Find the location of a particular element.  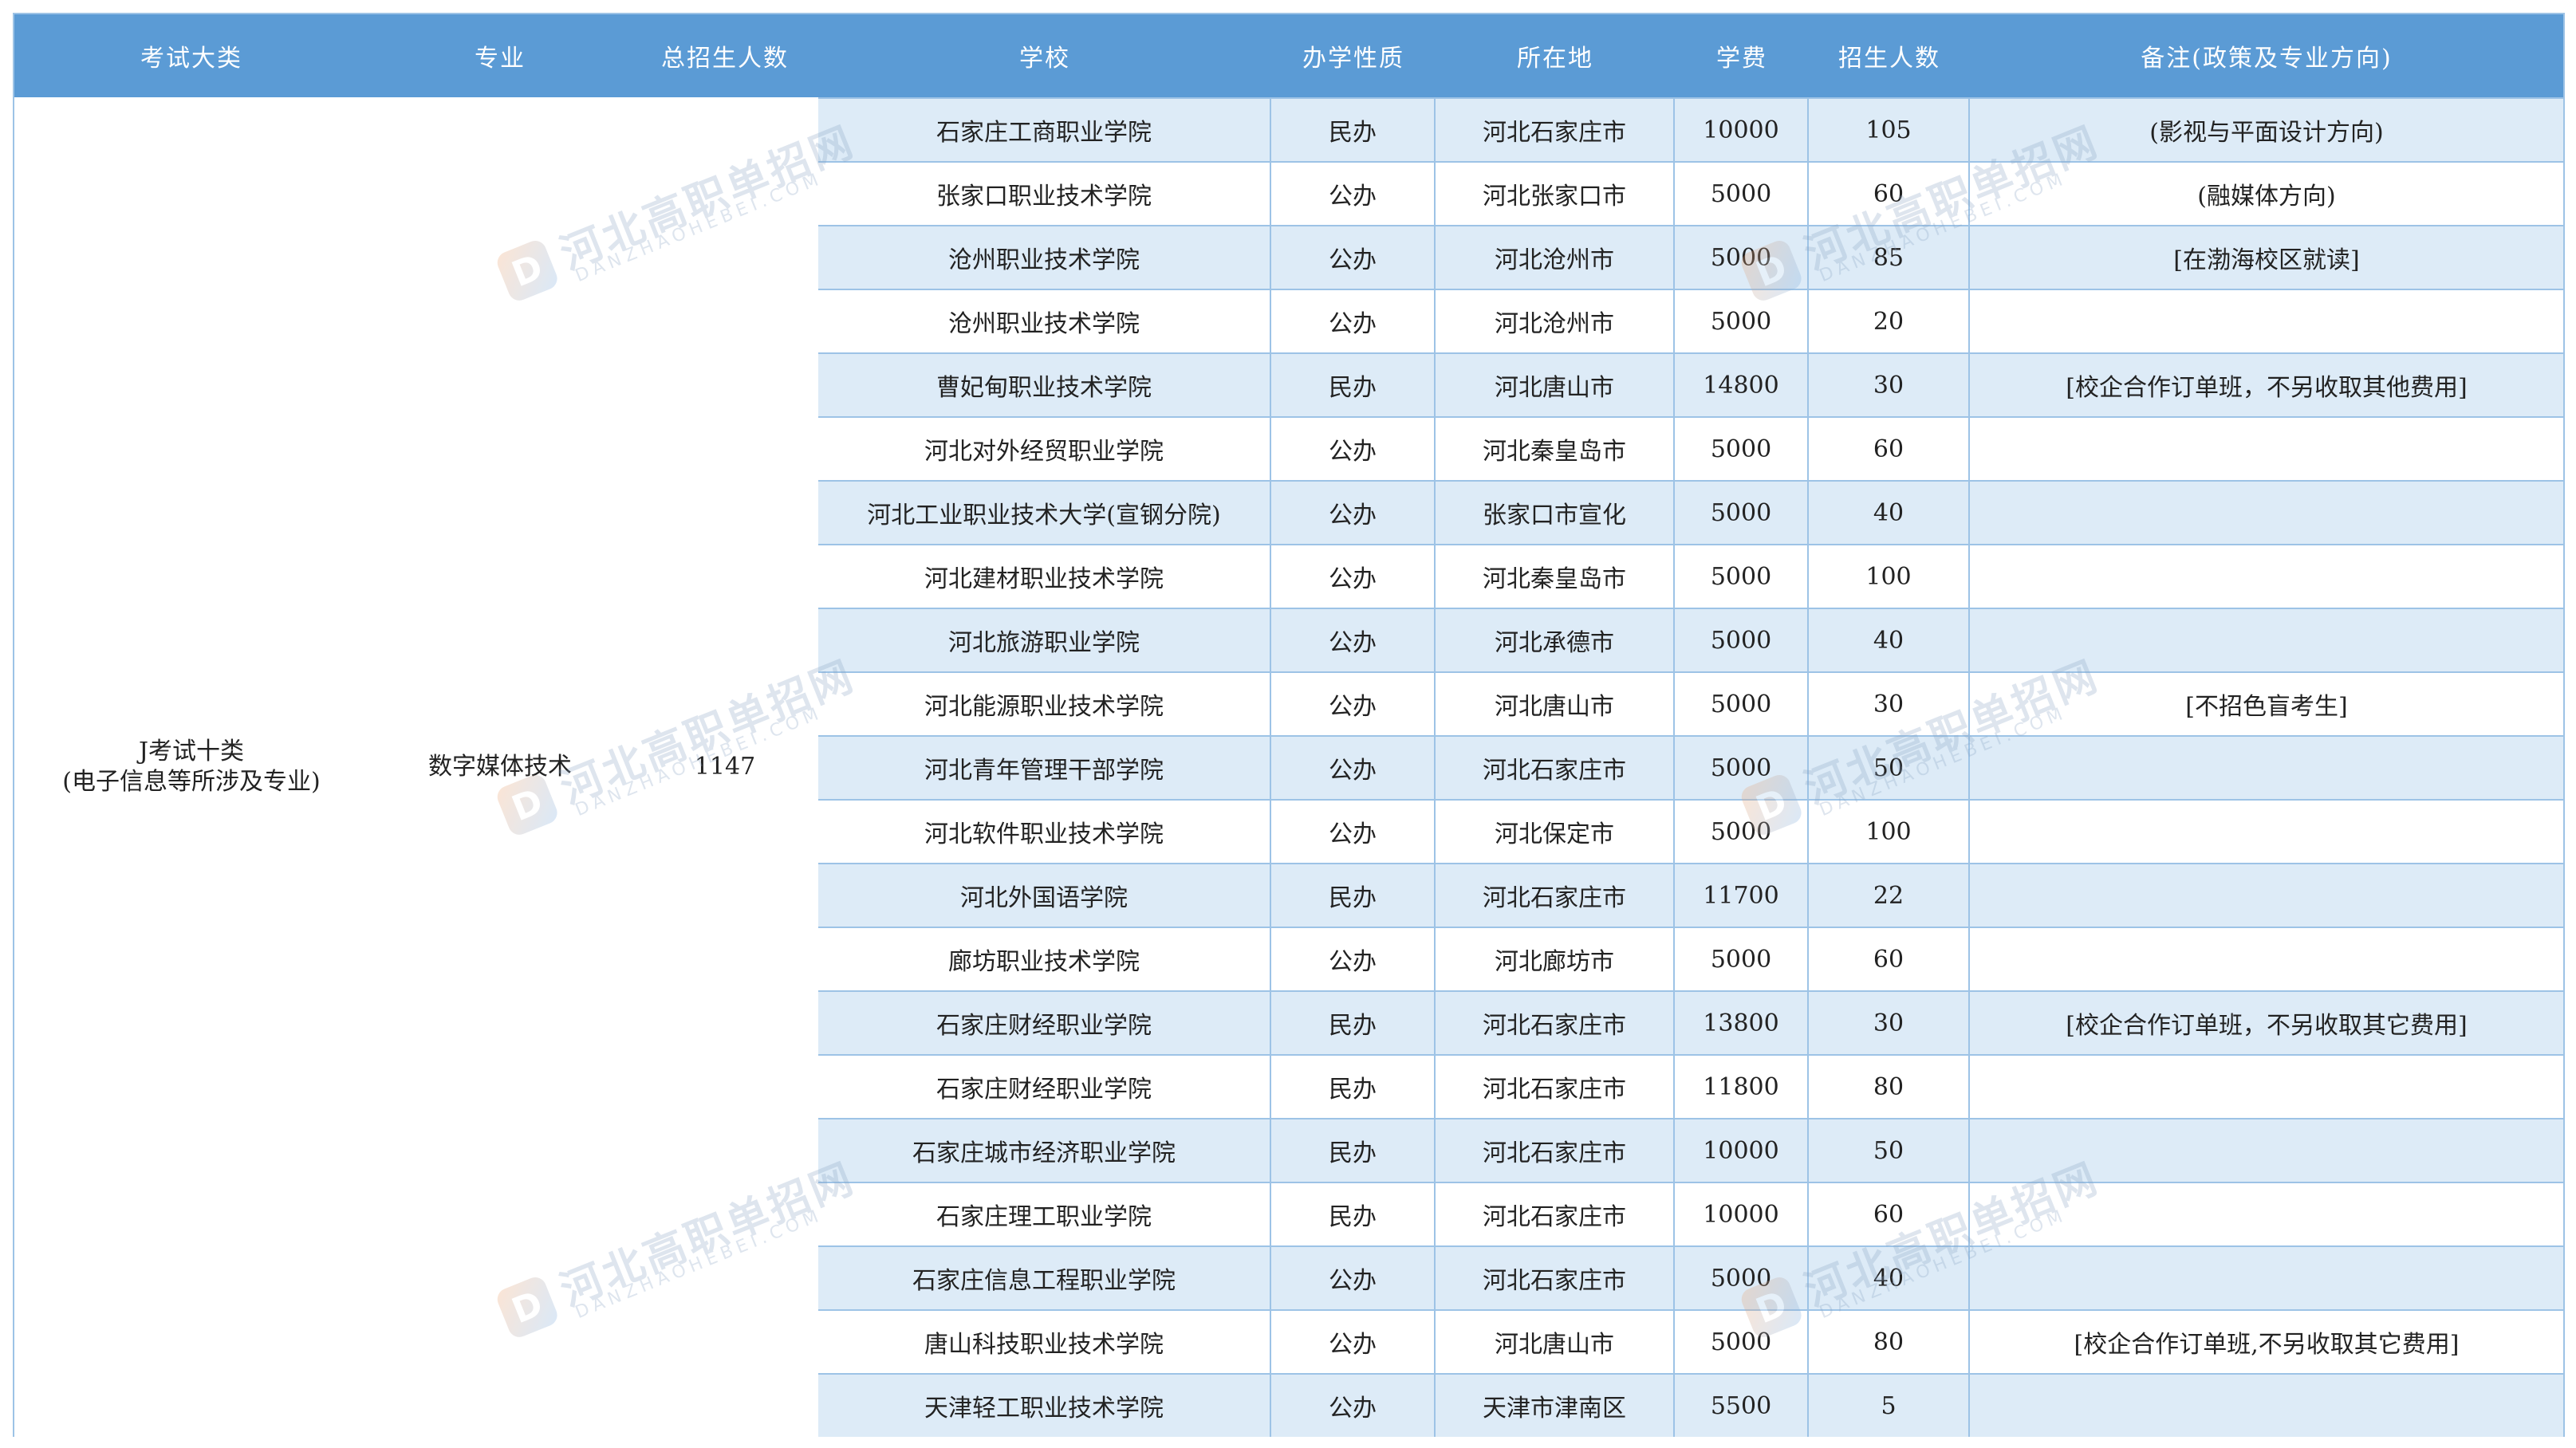

school-cell: 河北软件职业技术学院 is located at coordinates (1044, 832).